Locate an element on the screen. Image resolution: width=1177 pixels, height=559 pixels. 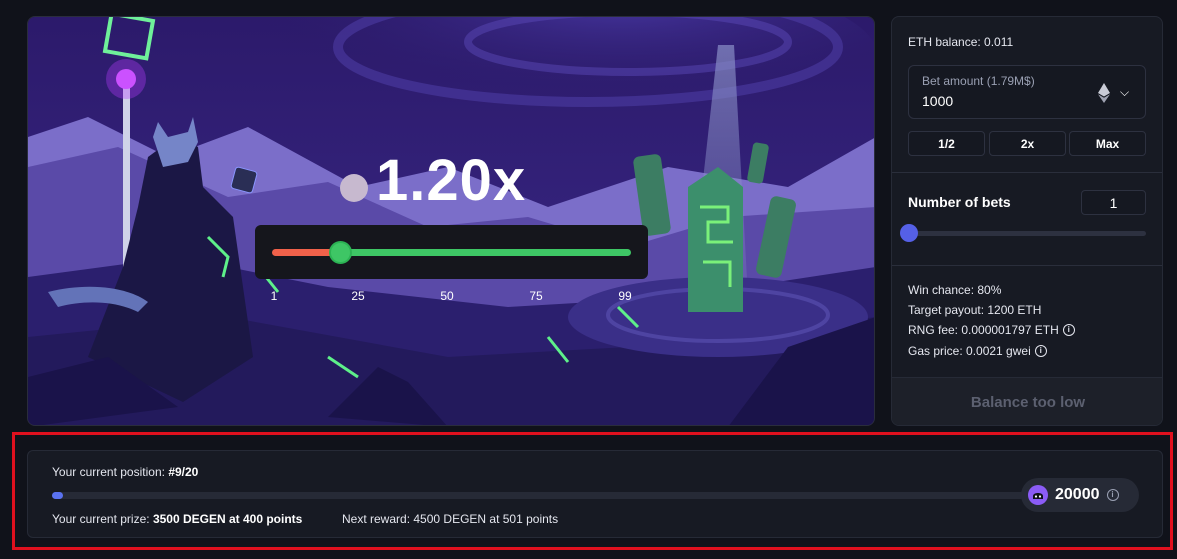
points-badge: 20000 i is located at coordinates (1080, 495).